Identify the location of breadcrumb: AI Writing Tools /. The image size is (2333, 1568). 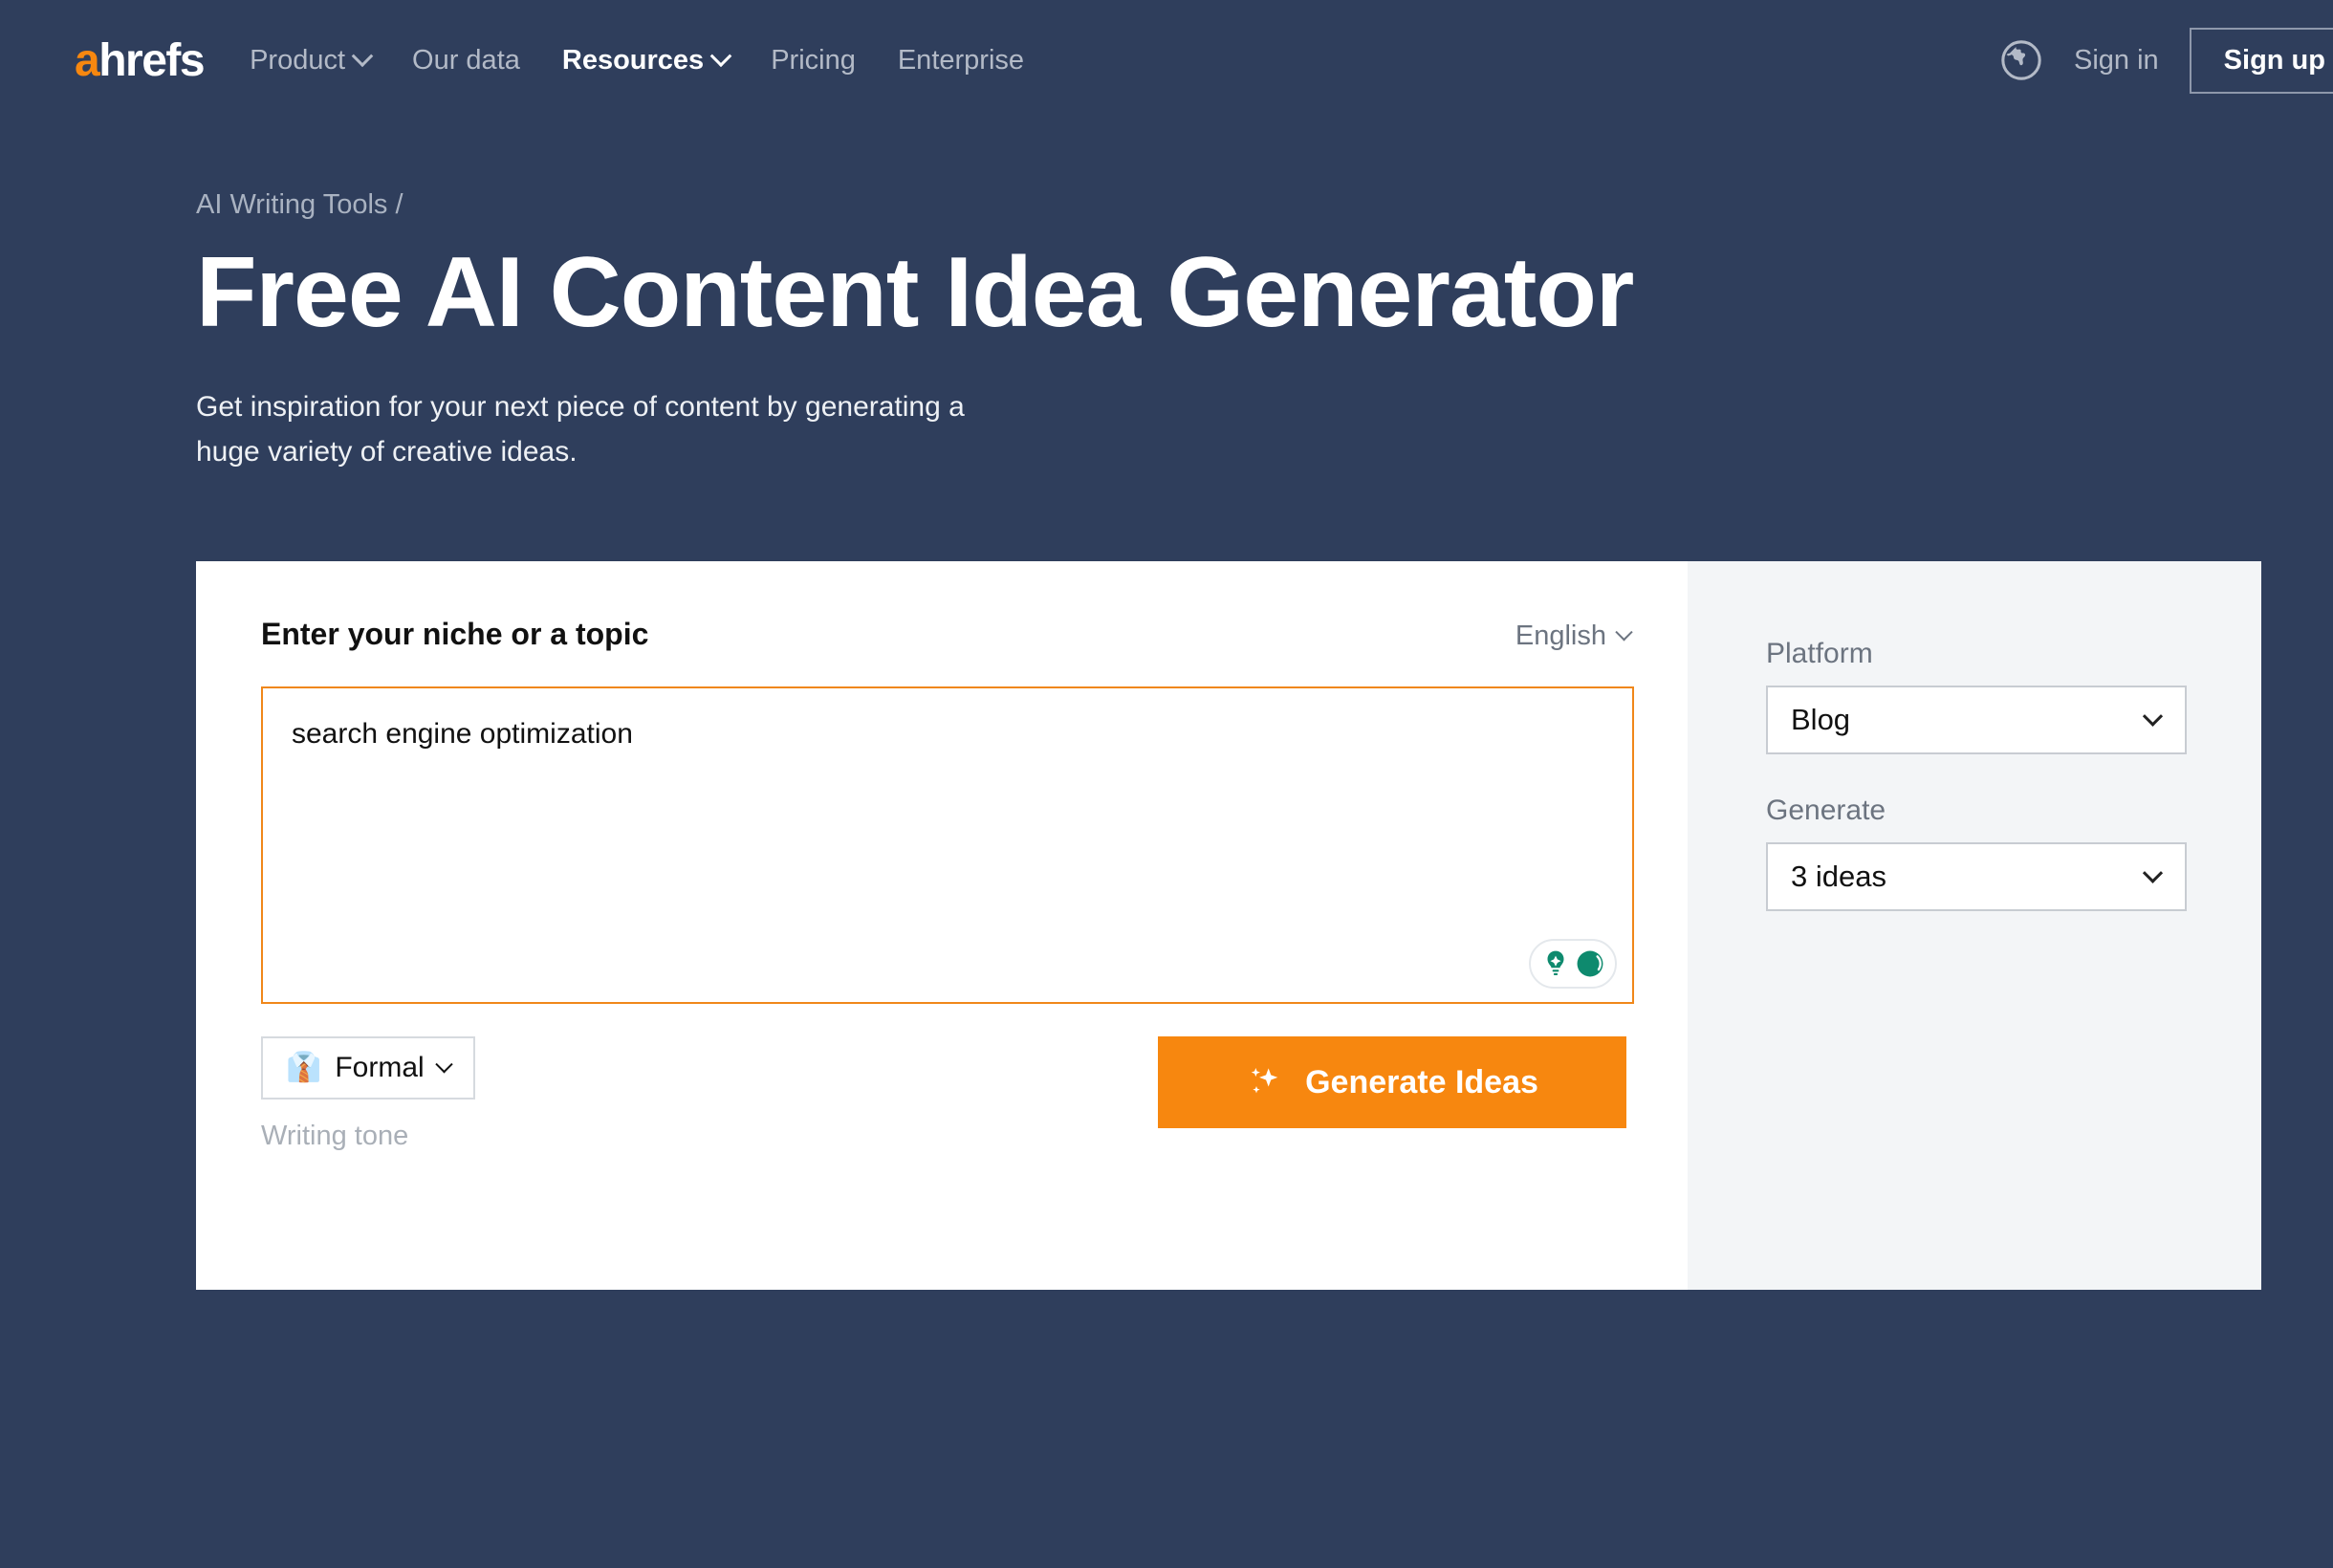
(1264, 205).